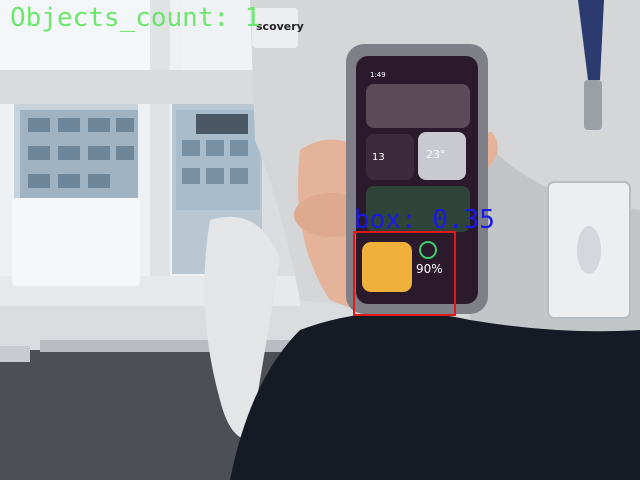  Describe the element at coordinates (593, 105) in the screenshot. I see `lanyard-clip` at that location.